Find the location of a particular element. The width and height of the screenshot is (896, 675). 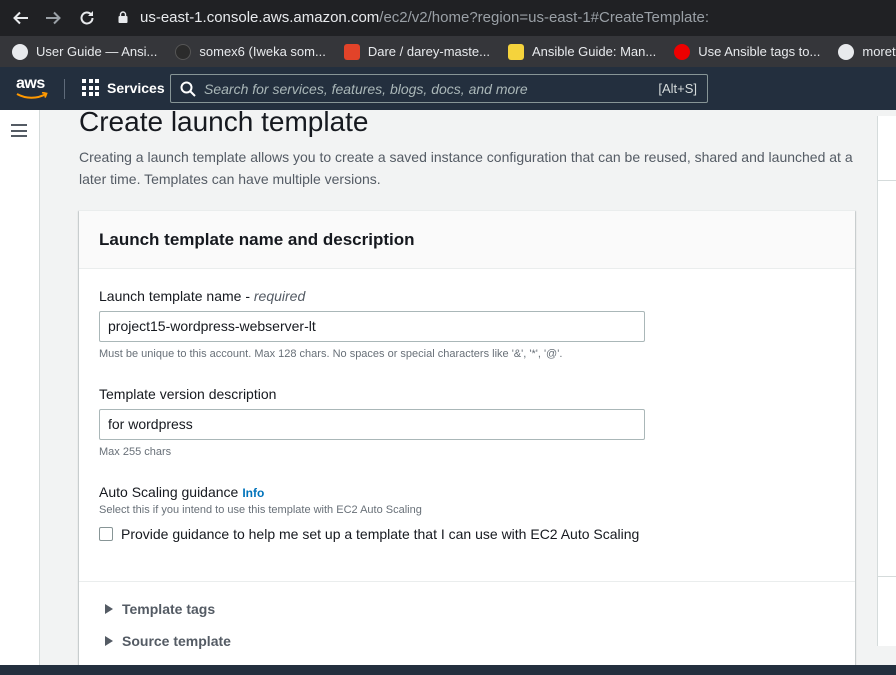

version-description-input: for wordpress is located at coordinates (372, 424).